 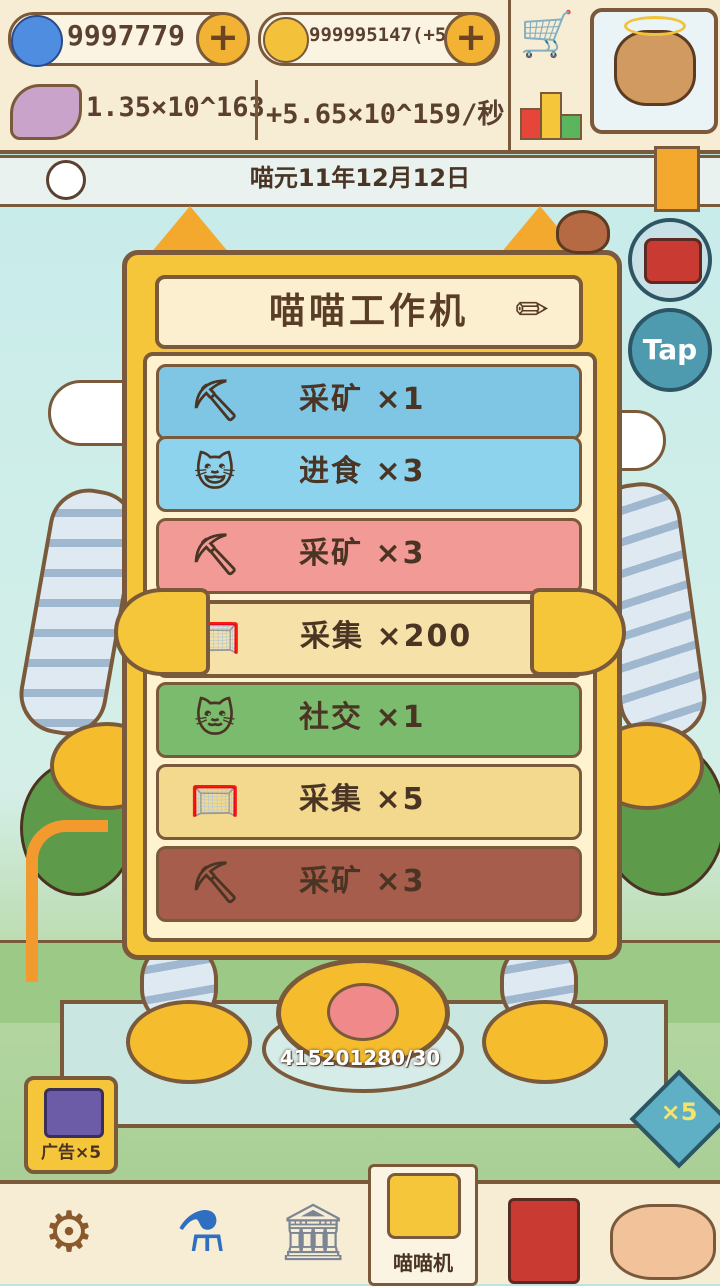 I want to click on gem-amount: 9997779, so click(x=126, y=35).